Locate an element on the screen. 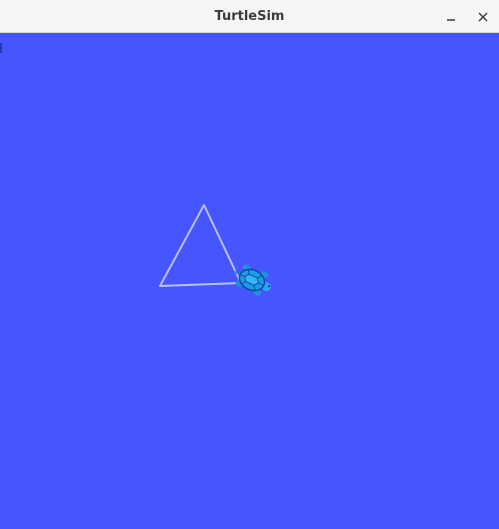 This screenshot has height=529, width=499. turtle-drawing is located at coordinates (215, 250).